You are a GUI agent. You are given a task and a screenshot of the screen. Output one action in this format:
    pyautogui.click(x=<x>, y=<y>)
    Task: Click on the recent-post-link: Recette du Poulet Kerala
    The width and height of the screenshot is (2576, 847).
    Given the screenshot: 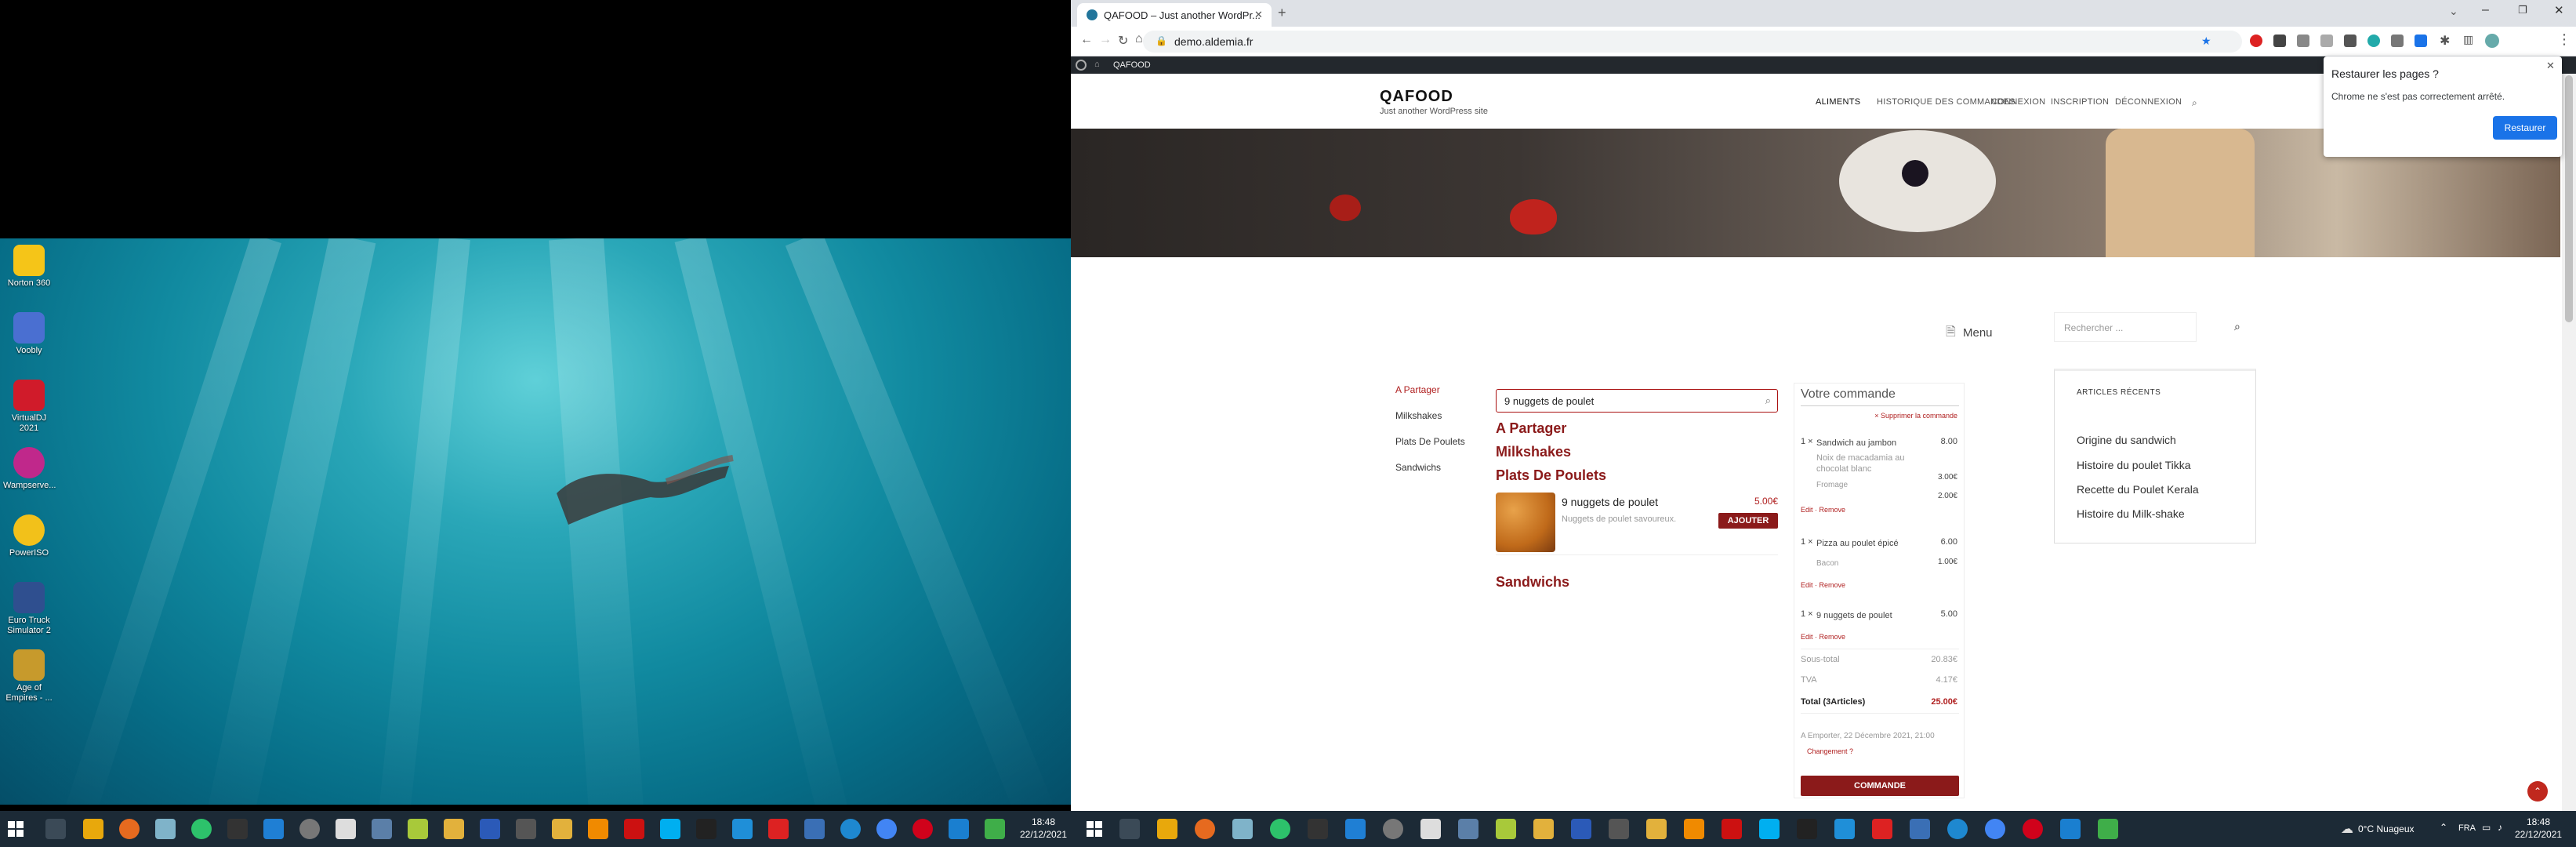 What is the action you would take?
    pyautogui.click(x=2138, y=489)
    